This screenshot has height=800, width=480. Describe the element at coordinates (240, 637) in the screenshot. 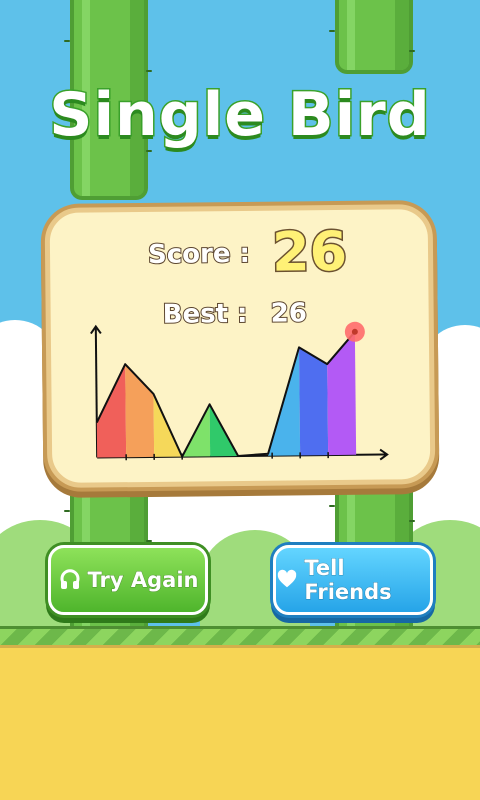

I see `ground-stripe` at that location.